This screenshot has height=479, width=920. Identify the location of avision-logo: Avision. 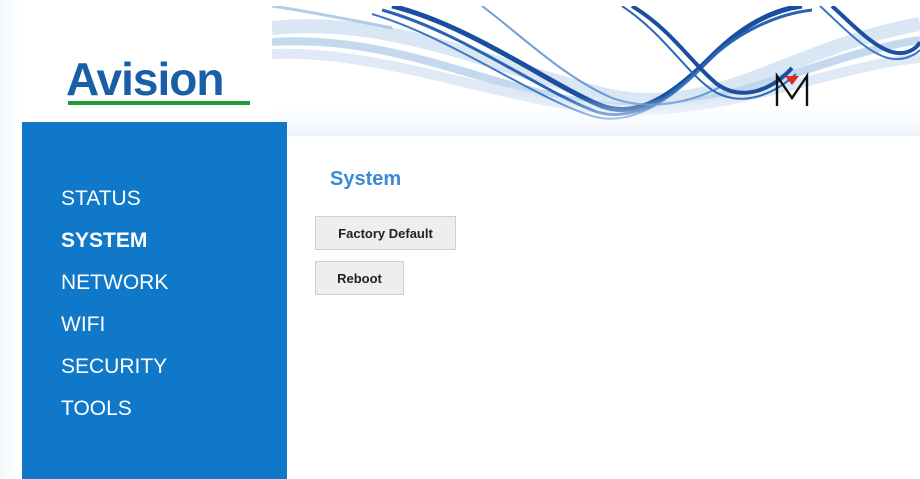
(161, 82).